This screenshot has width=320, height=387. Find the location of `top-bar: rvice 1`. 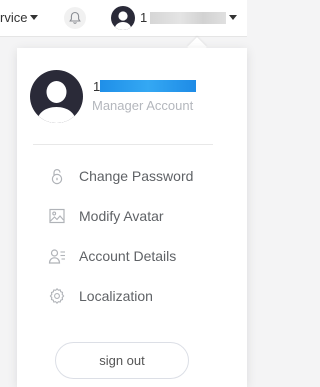

top-bar: rvice 1 is located at coordinates (123, 18).